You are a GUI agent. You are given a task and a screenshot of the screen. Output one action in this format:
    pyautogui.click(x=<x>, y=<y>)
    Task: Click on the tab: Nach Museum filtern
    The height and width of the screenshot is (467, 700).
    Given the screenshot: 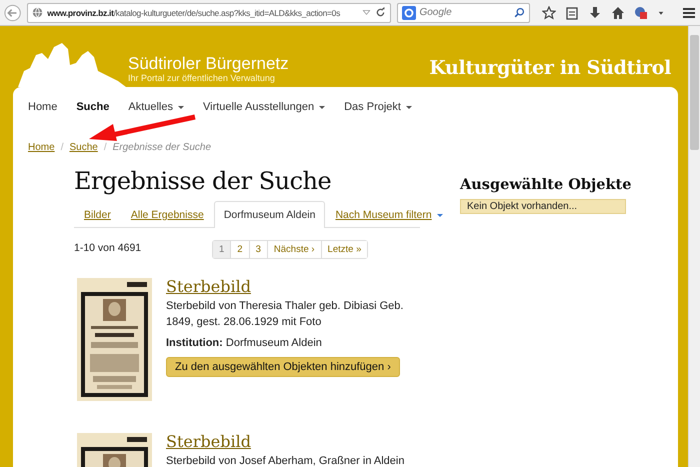 What is the action you would take?
    pyautogui.click(x=389, y=214)
    